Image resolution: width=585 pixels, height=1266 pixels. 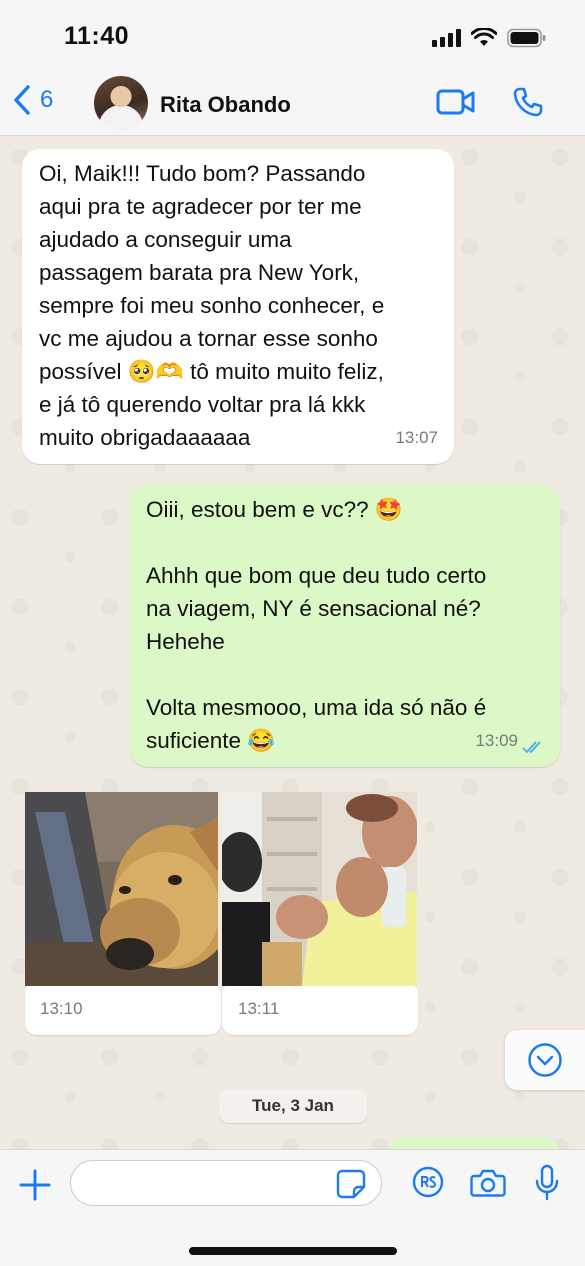 I want to click on media-time-card: 13:10, so click(x=123, y=1009).